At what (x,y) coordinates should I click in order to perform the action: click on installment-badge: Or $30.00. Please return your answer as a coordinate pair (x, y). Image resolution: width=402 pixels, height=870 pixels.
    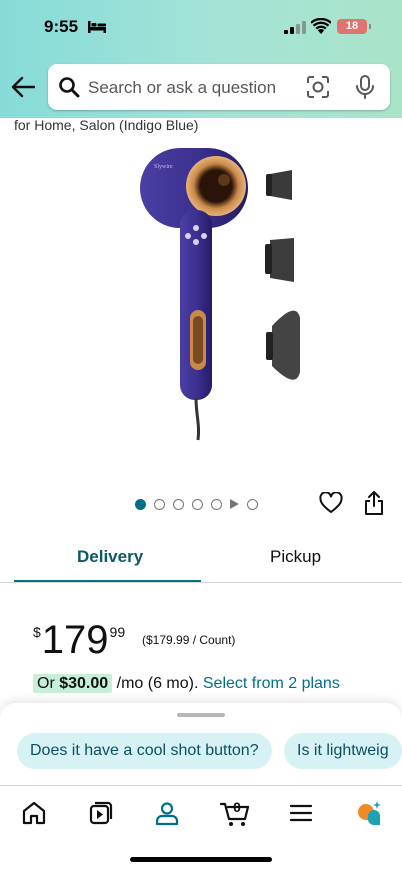
    Looking at the image, I should click on (73, 683).